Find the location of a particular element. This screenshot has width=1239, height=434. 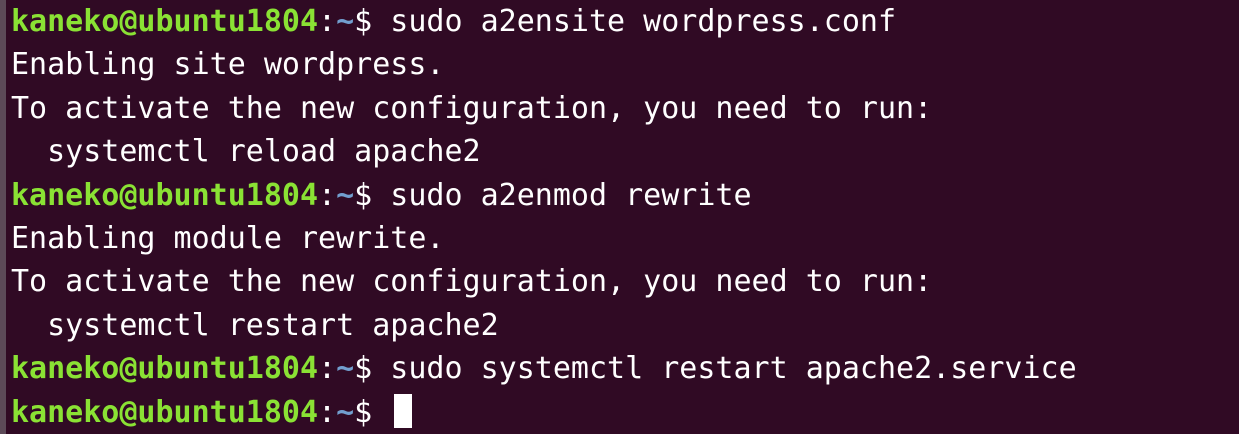

terminal-line-output: Enabling module rewrite. is located at coordinates (228, 238).